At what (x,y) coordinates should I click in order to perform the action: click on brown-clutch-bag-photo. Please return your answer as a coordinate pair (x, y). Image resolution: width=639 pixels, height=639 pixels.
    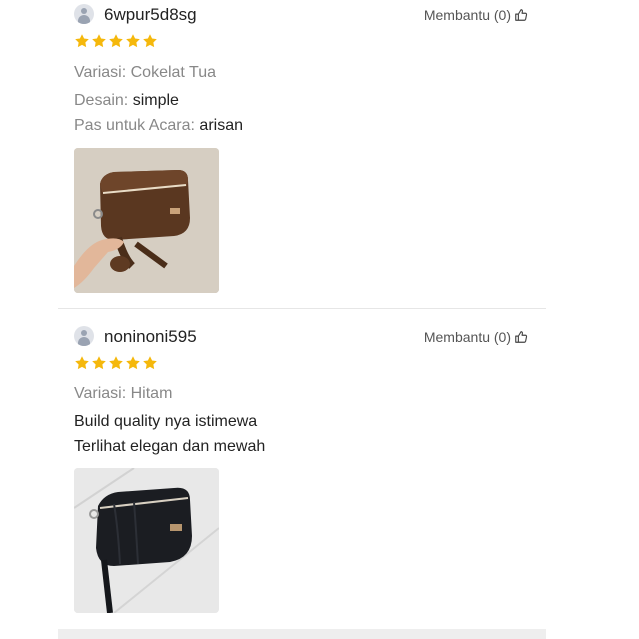
    Looking at the image, I should click on (146, 220).